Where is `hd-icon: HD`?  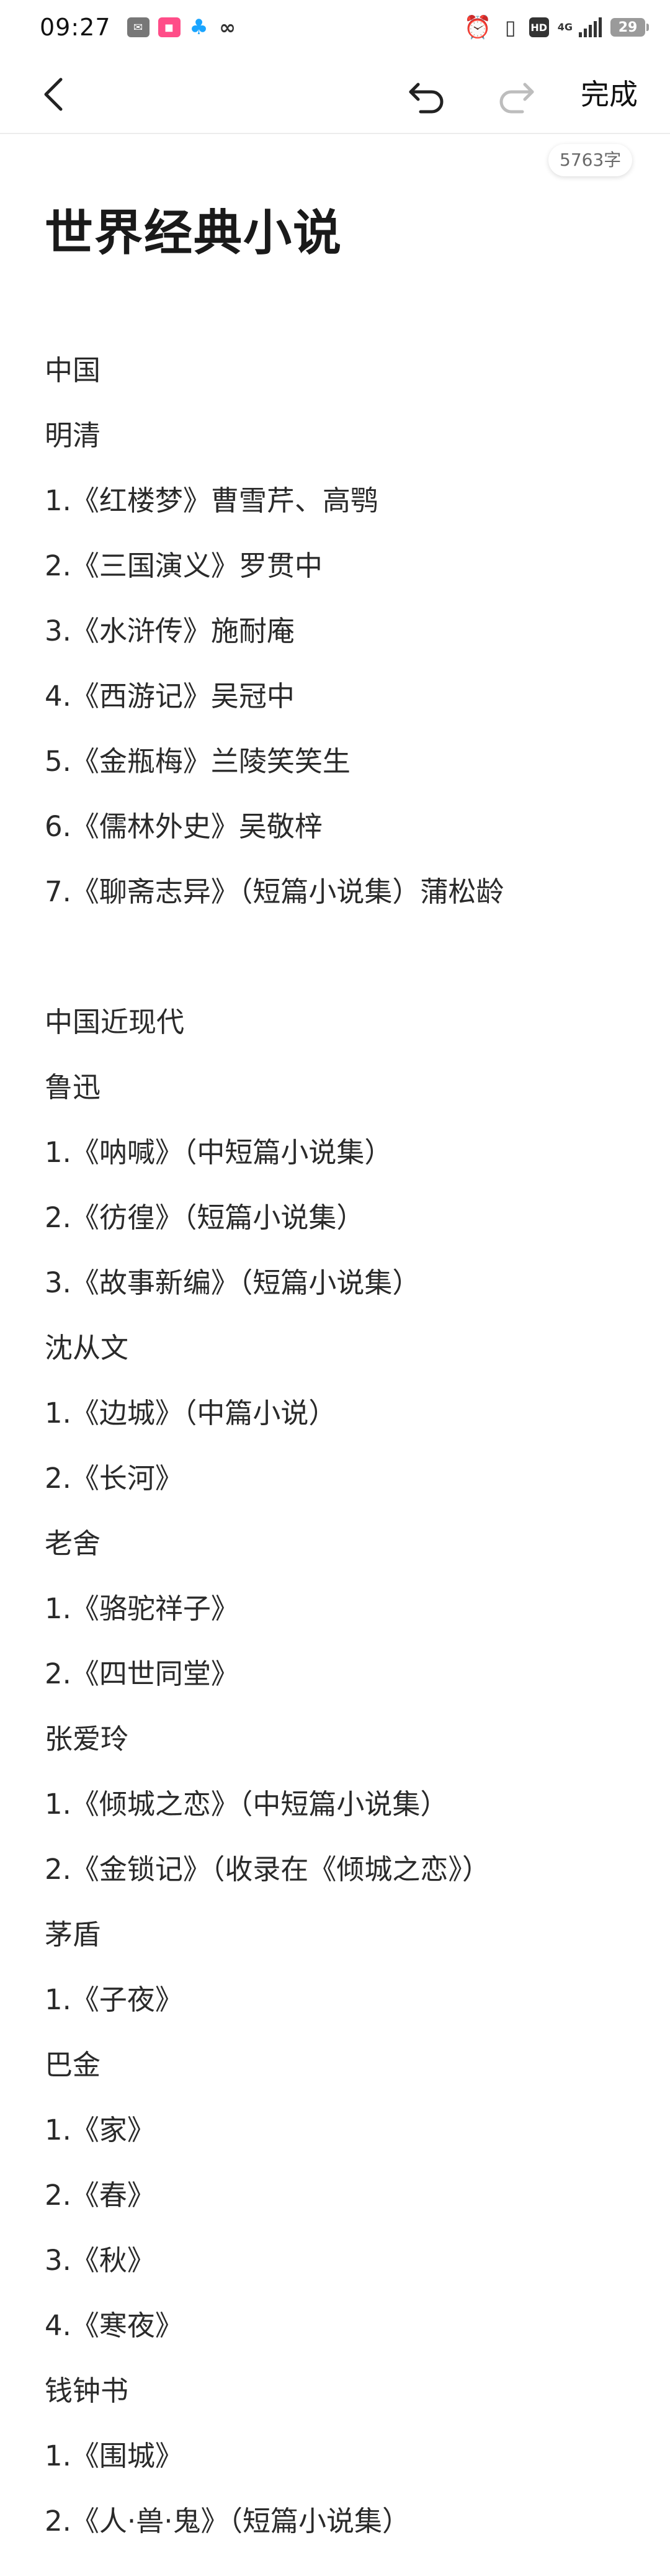 hd-icon: HD is located at coordinates (539, 27).